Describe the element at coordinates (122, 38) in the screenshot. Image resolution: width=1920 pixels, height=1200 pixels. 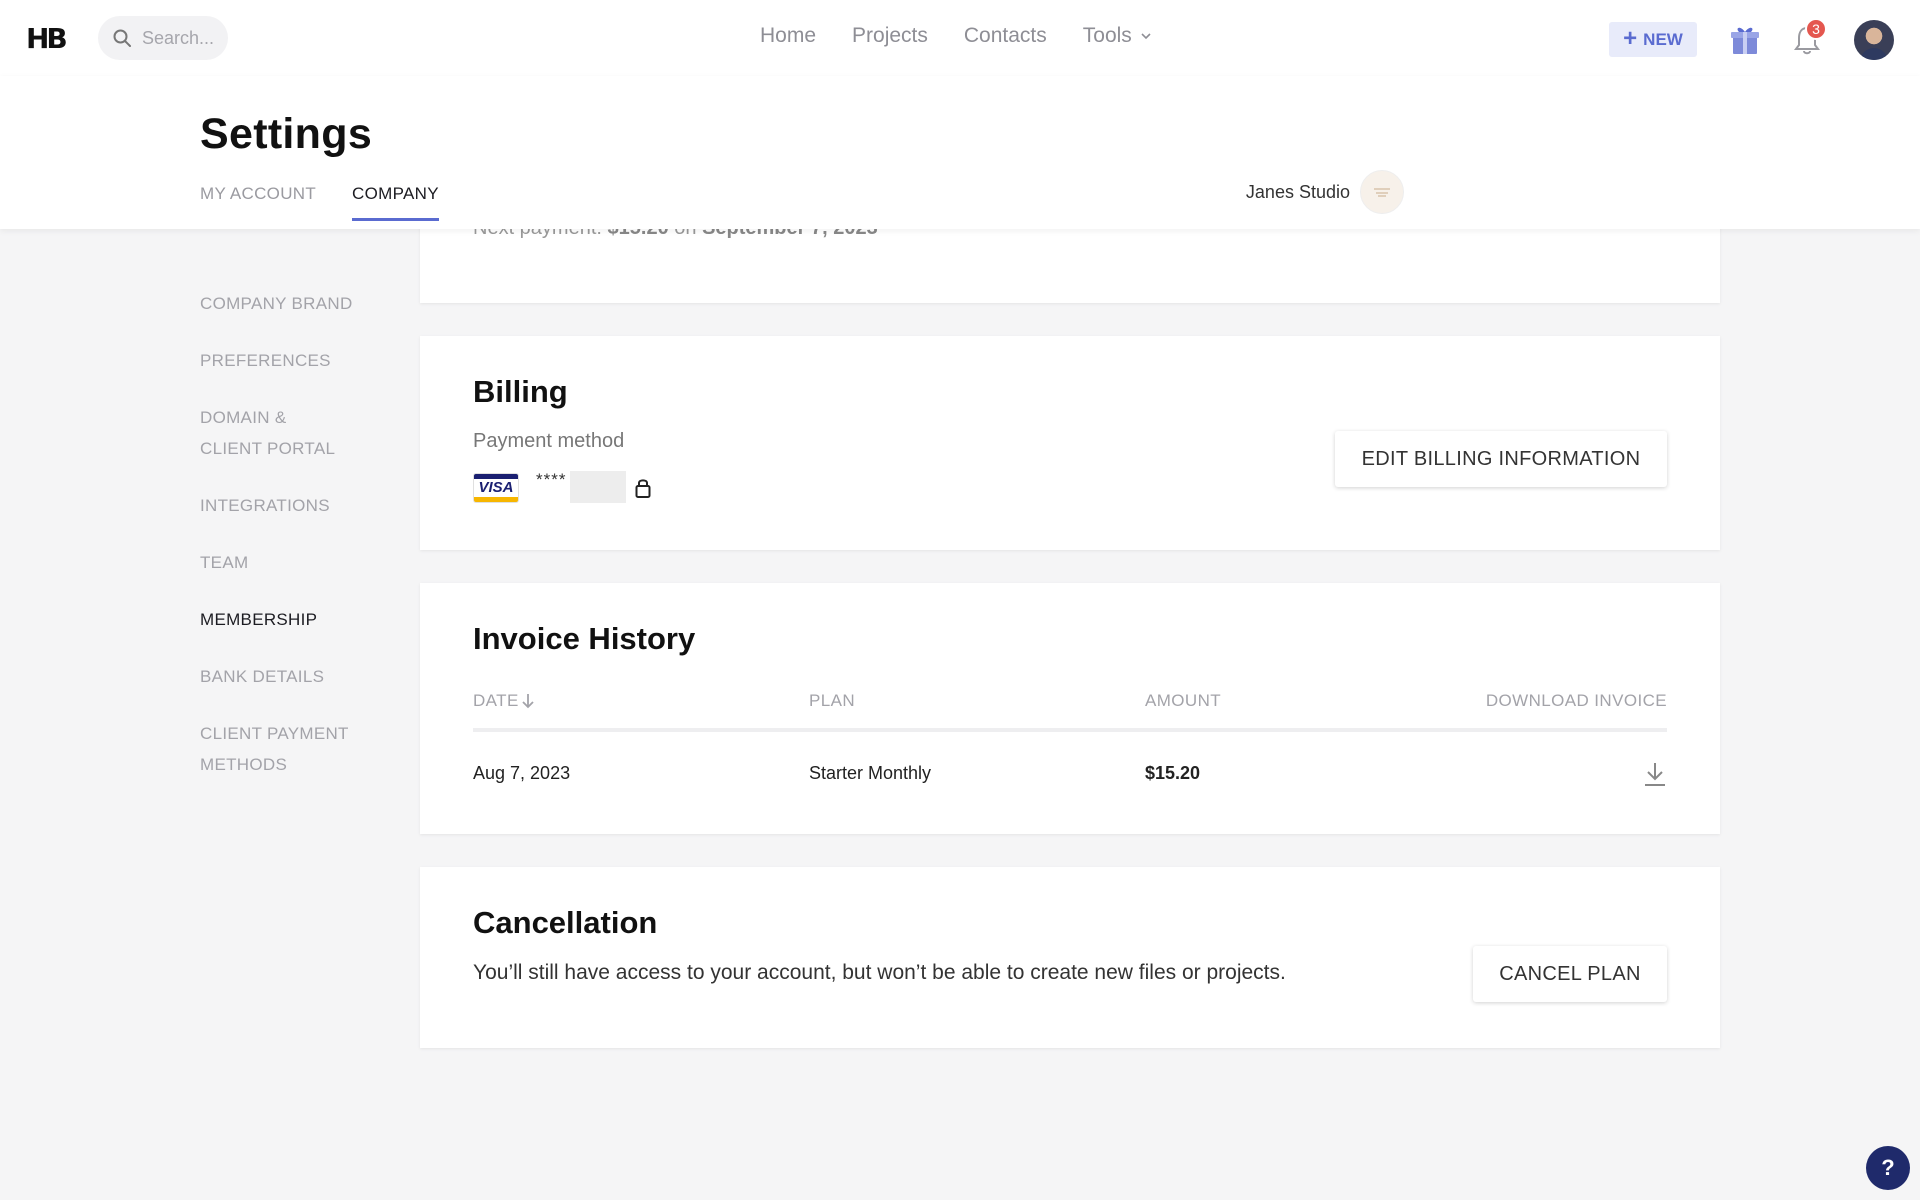
I see `search-icon` at that location.